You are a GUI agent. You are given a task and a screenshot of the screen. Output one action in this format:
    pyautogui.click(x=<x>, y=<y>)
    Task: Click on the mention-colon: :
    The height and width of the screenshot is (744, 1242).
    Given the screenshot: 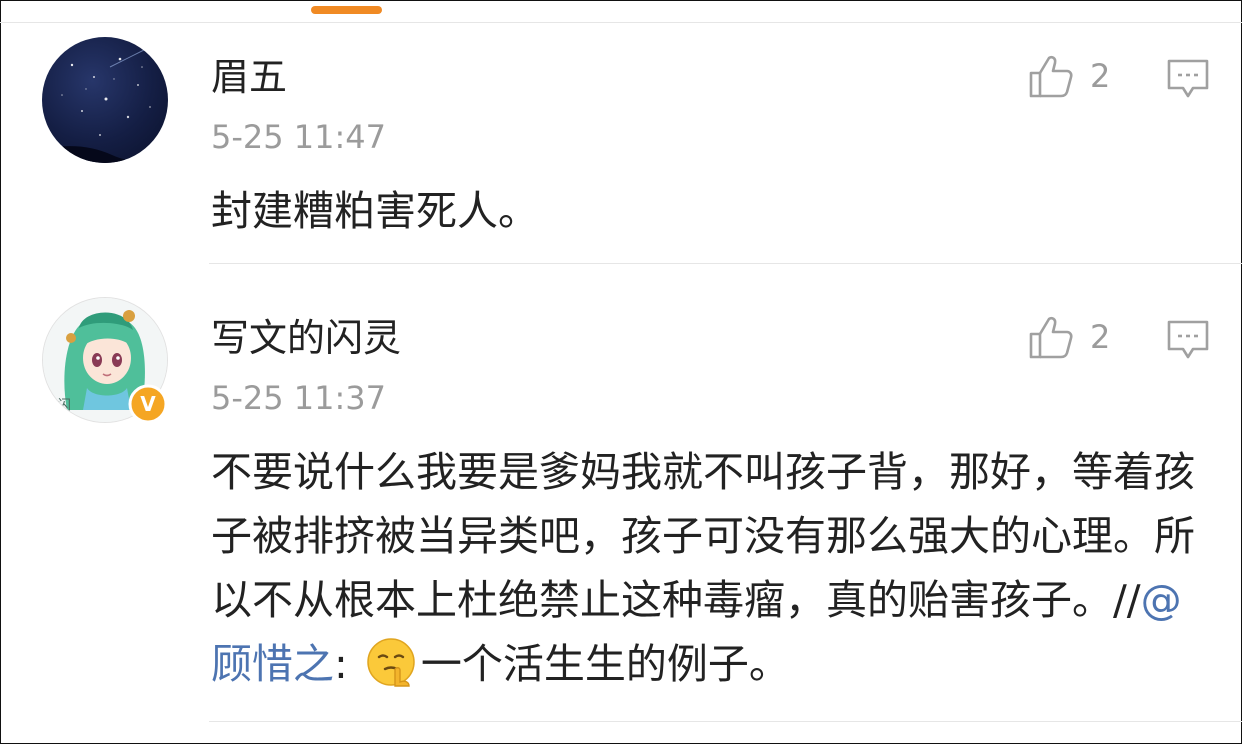 What is the action you would take?
    pyautogui.click(x=347, y=664)
    